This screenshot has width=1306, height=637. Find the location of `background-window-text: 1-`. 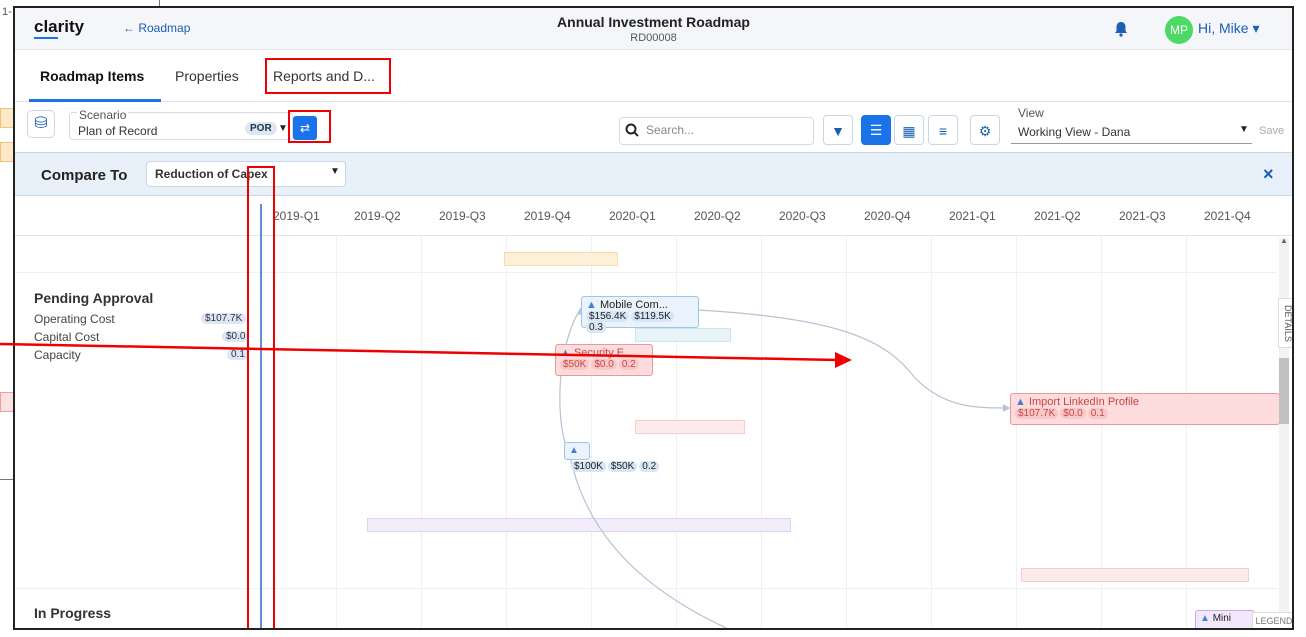

background-window-text: 1- is located at coordinates (7, 12).